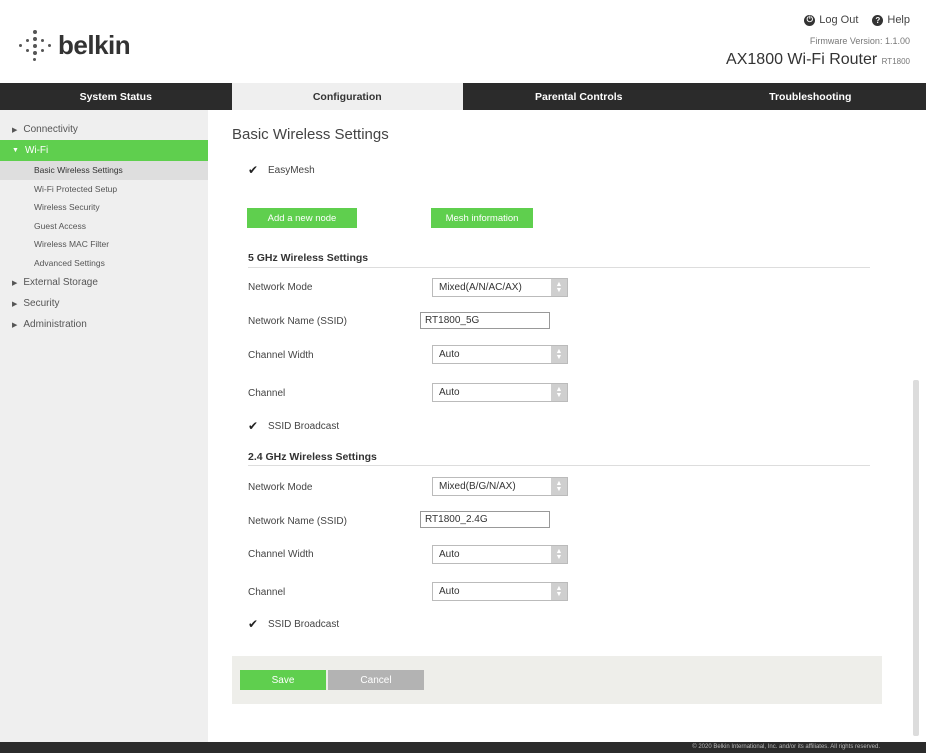  I want to click on firmware-version: Firmware Version: 1.1.00, so click(860, 41).